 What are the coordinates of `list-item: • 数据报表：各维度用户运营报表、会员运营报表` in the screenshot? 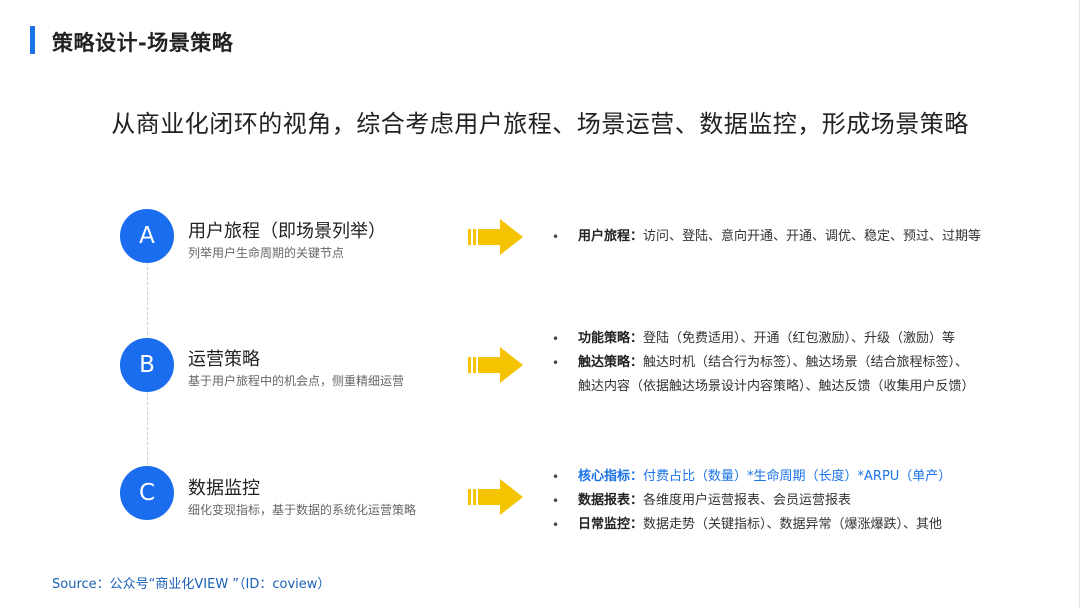 It's located at (751, 501).